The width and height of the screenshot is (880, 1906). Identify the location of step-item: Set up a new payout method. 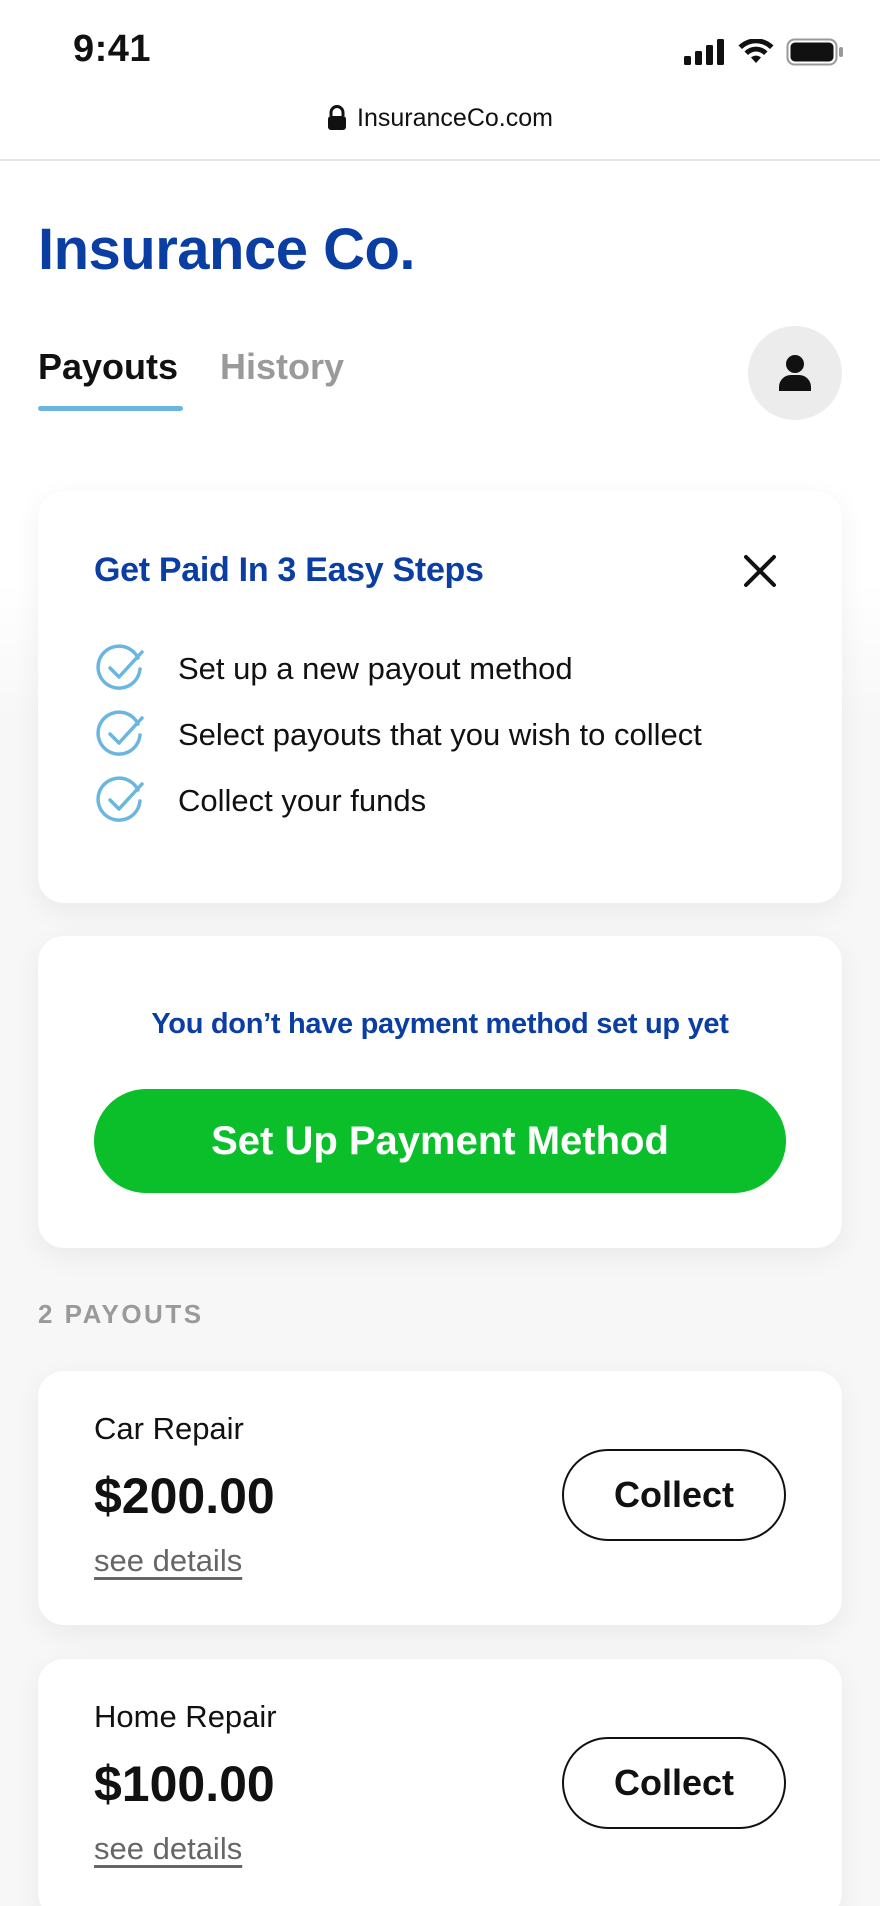
(333, 669).